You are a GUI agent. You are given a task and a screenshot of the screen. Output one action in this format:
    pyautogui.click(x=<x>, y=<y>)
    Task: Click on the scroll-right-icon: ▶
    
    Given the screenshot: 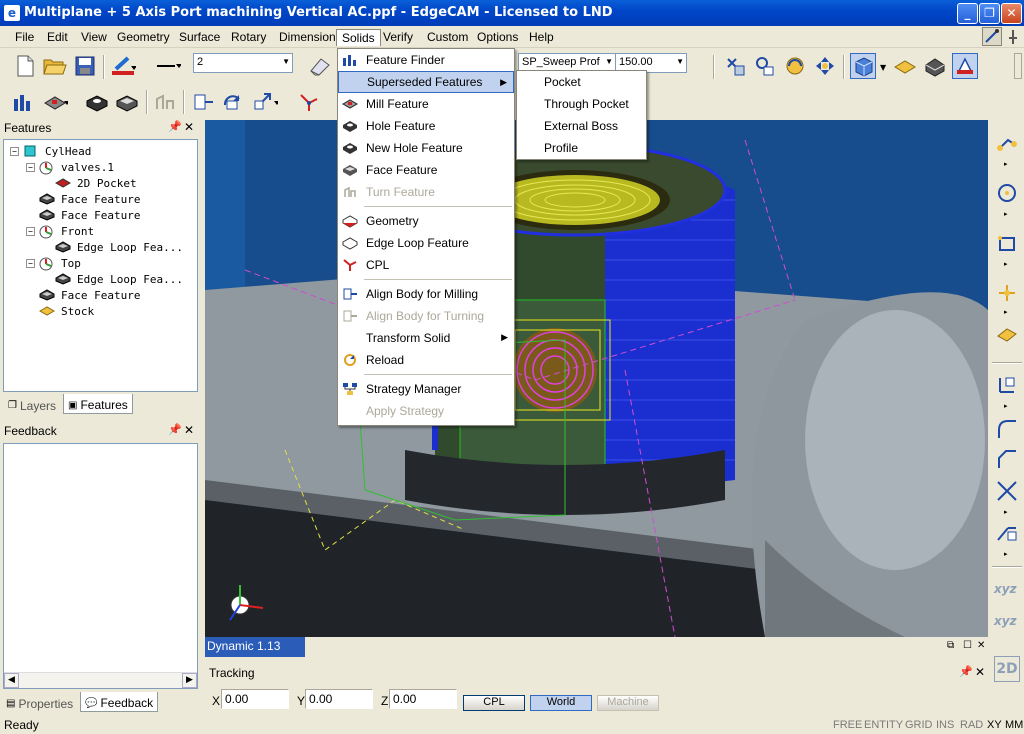 What is the action you would take?
    pyautogui.click(x=189, y=680)
    